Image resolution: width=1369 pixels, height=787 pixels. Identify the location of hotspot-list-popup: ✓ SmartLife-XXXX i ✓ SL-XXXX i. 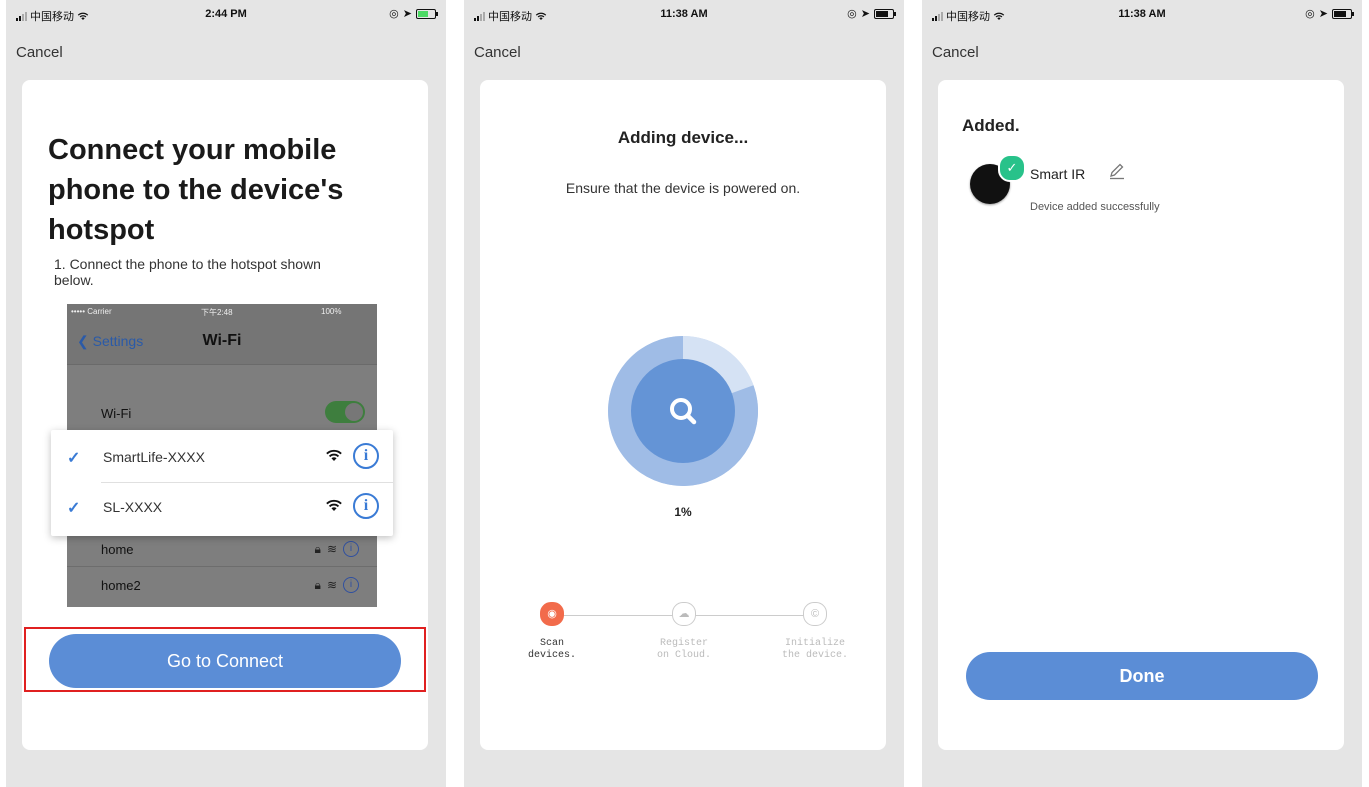
(222, 483).